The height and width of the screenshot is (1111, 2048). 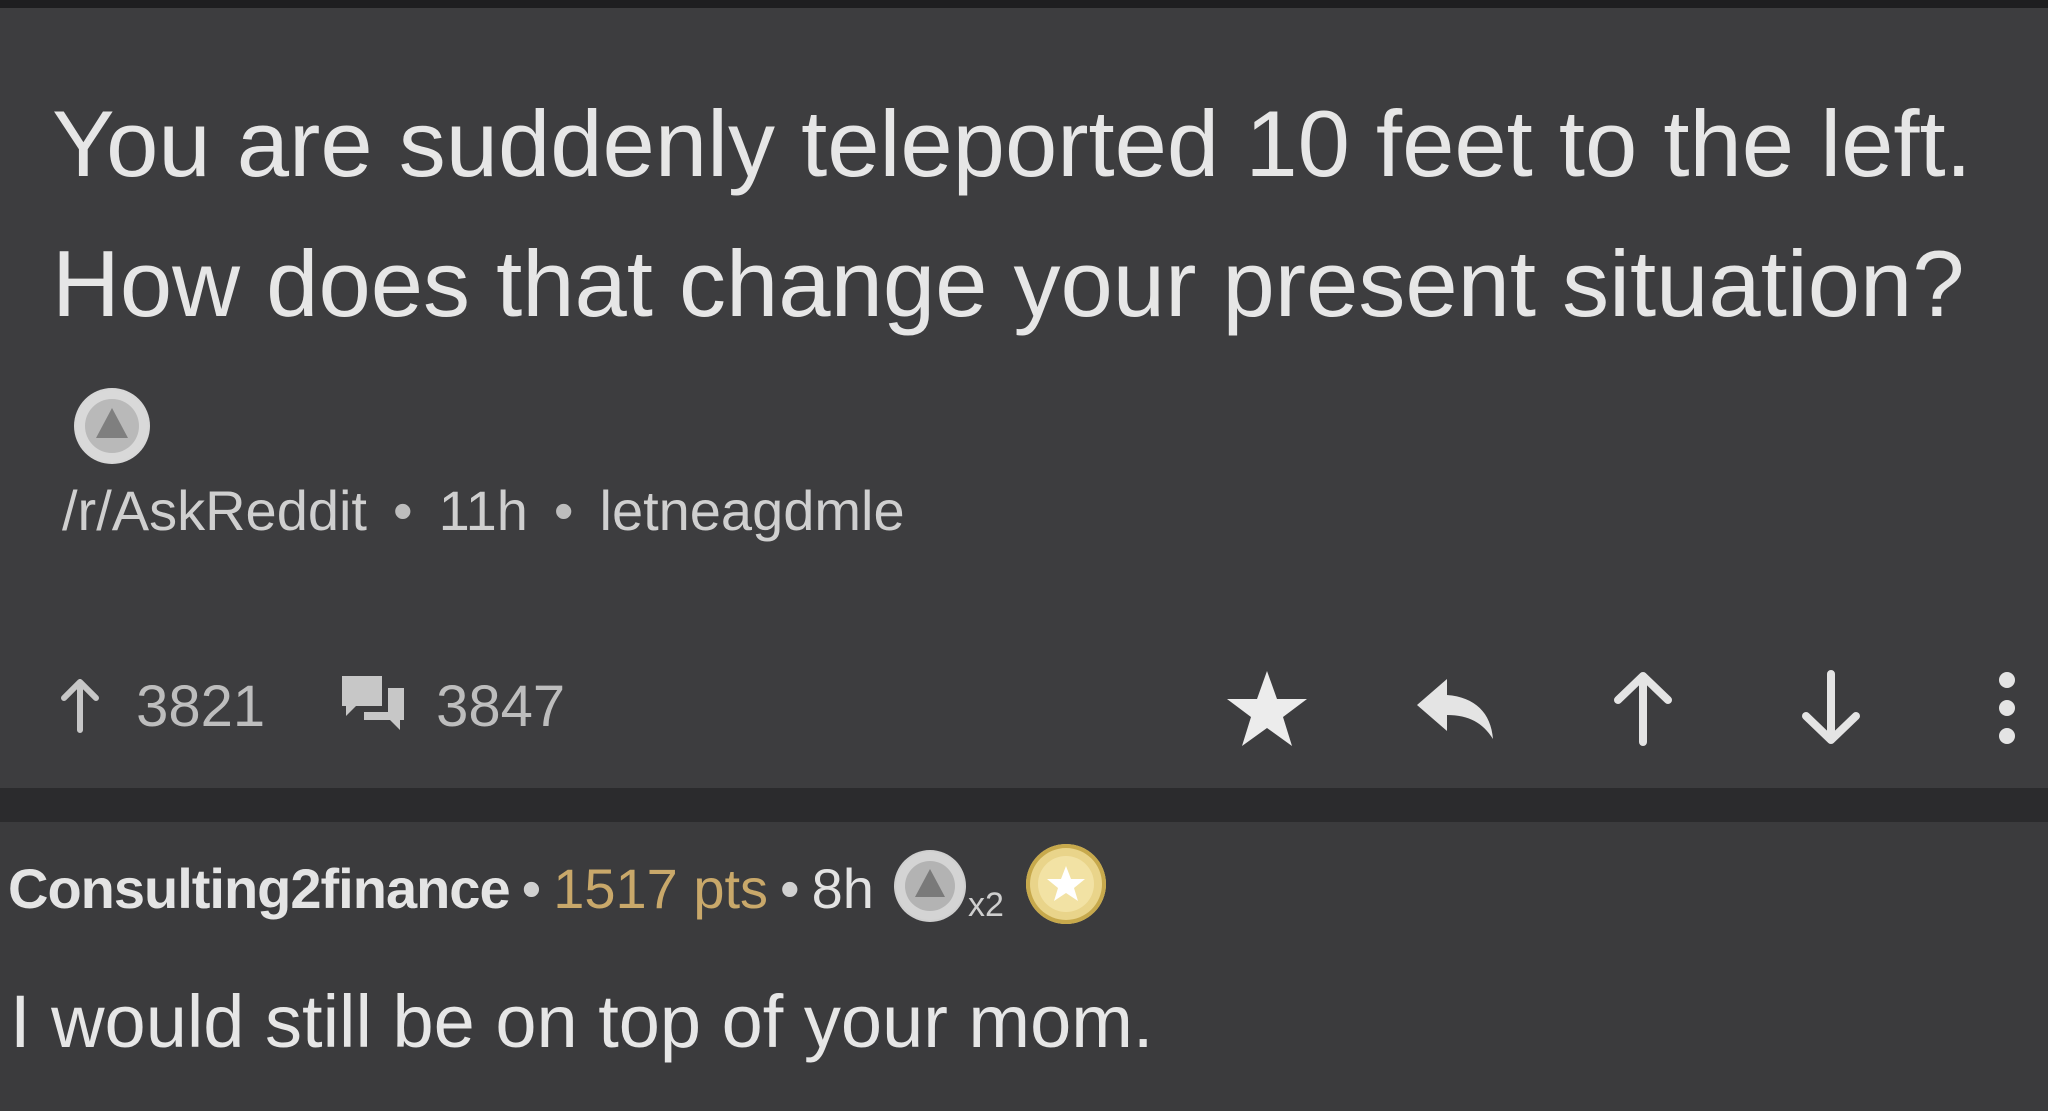 I want to click on post-action-bar: 3821 3847, so click(x=1024, y=708).